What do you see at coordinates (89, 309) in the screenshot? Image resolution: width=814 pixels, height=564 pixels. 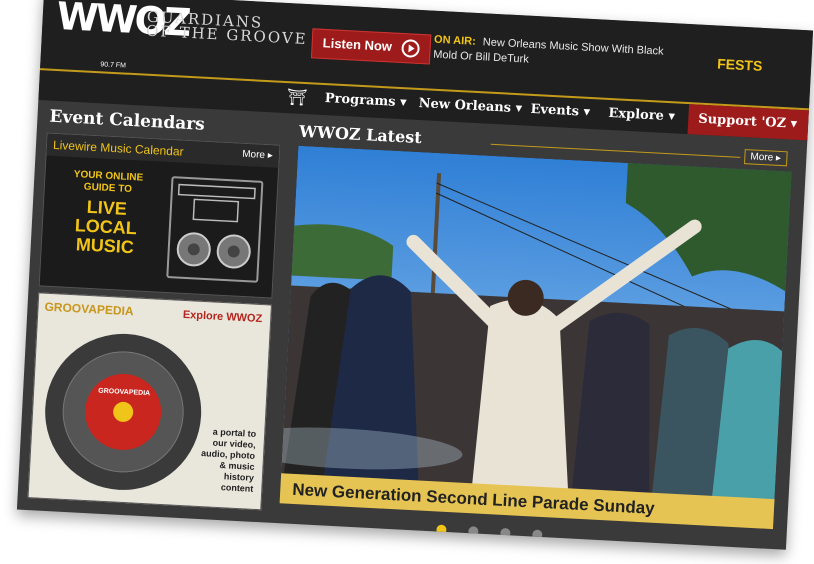 I see `groovapedia-title: GROOVAPEDIA` at bounding box center [89, 309].